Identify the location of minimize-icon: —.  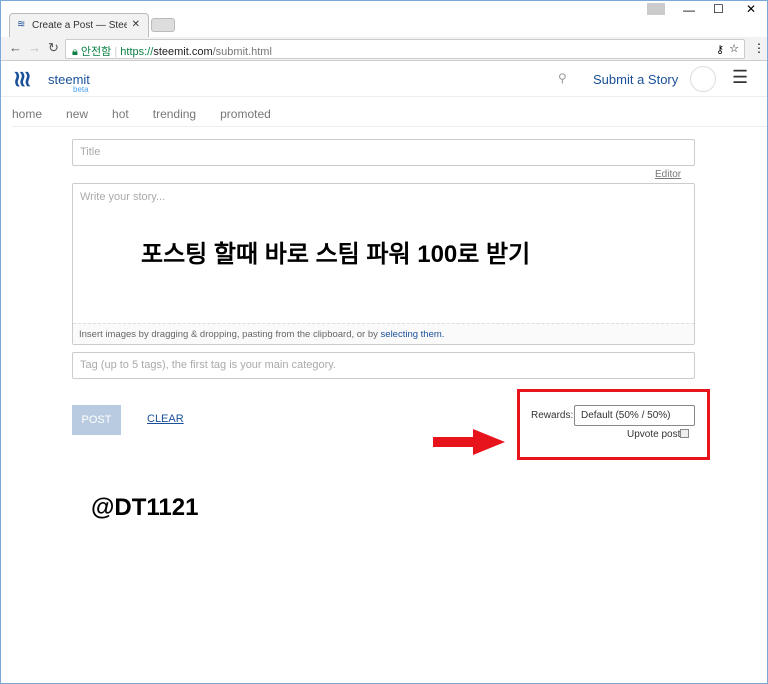
(689, 10).